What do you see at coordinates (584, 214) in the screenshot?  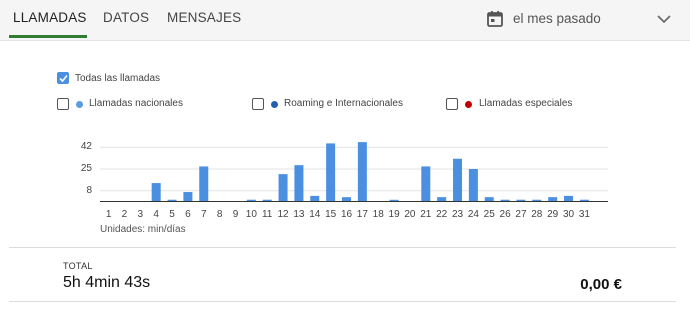 I see `x-tick-label: 31` at bounding box center [584, 214].